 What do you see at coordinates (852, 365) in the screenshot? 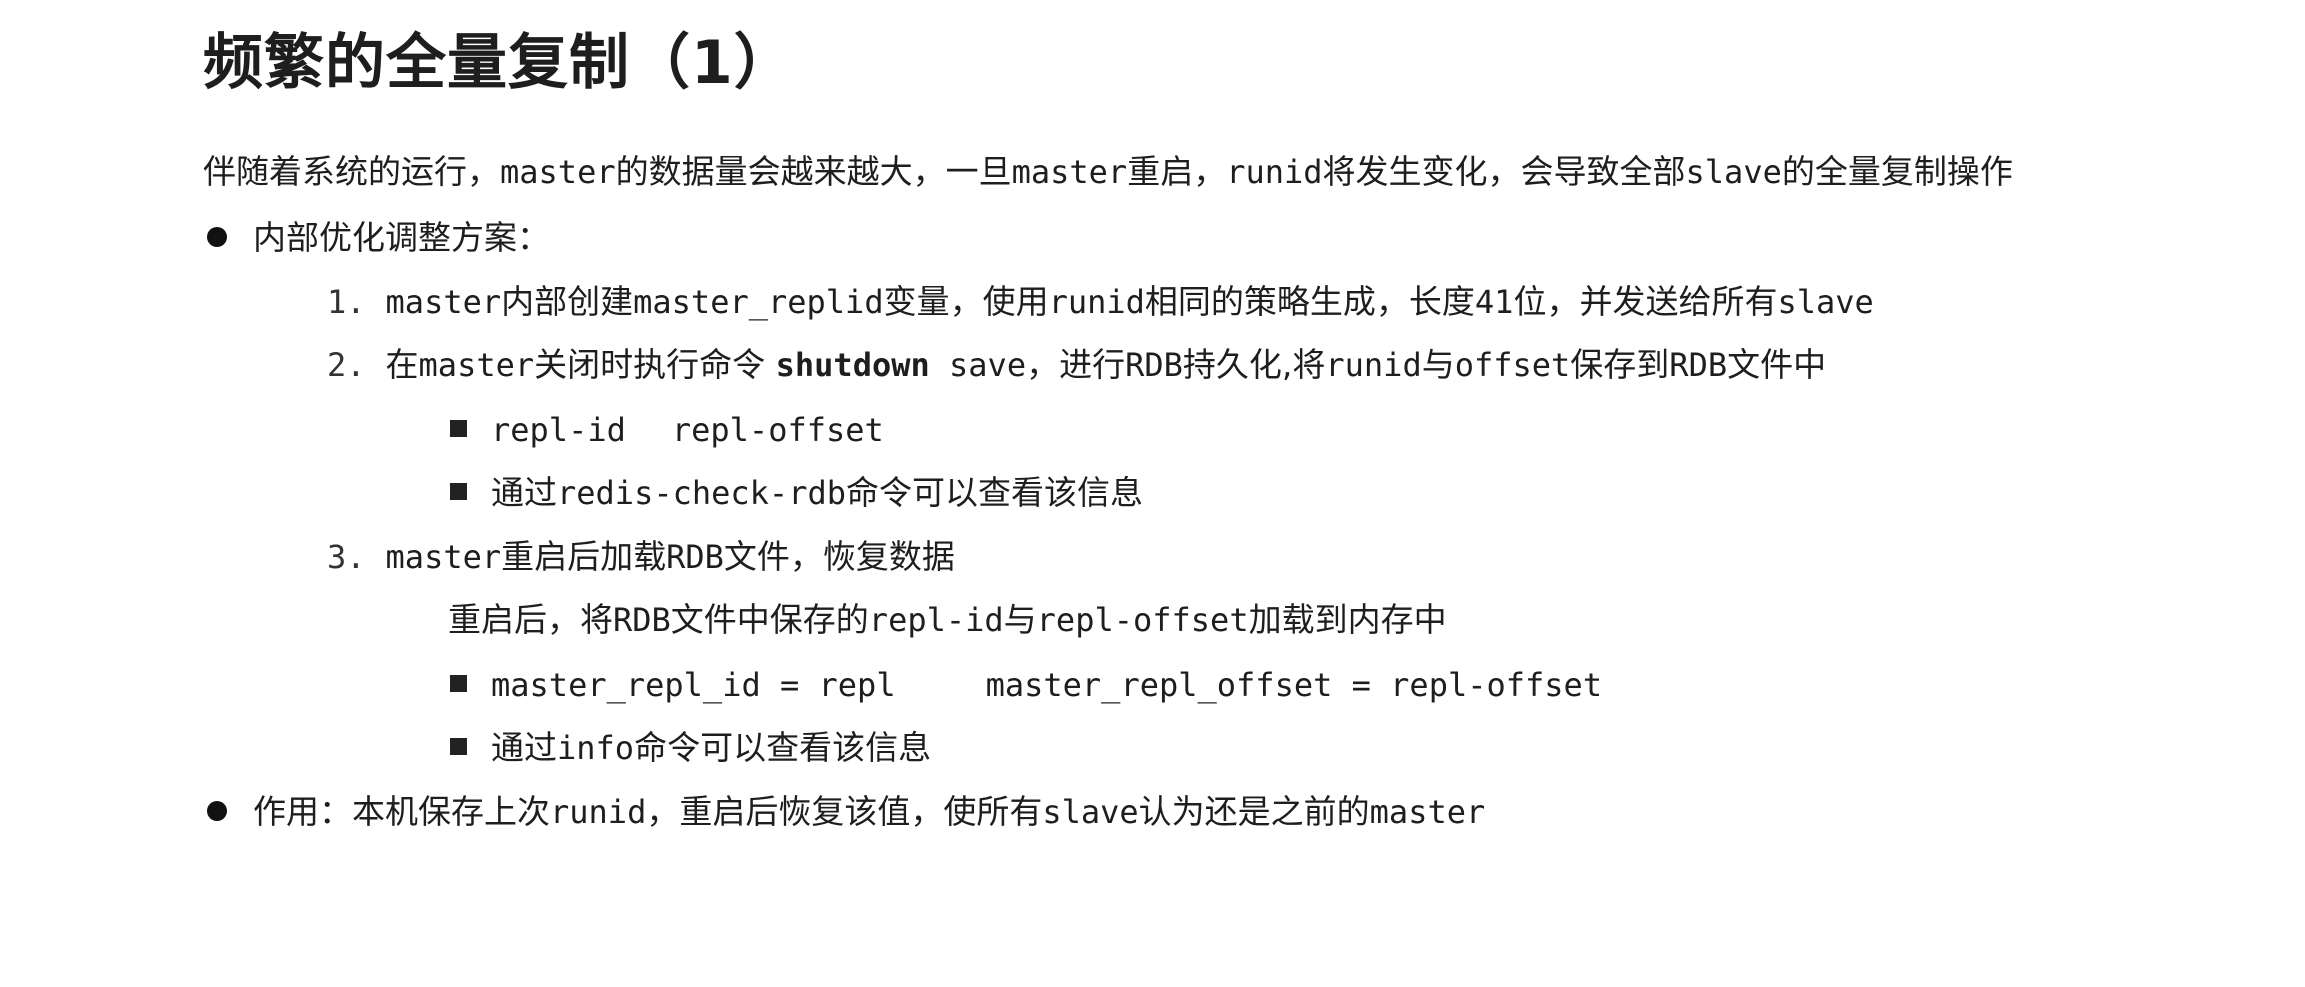
I see `shutdown-command: shutdown` at bounding box center [852, 365].